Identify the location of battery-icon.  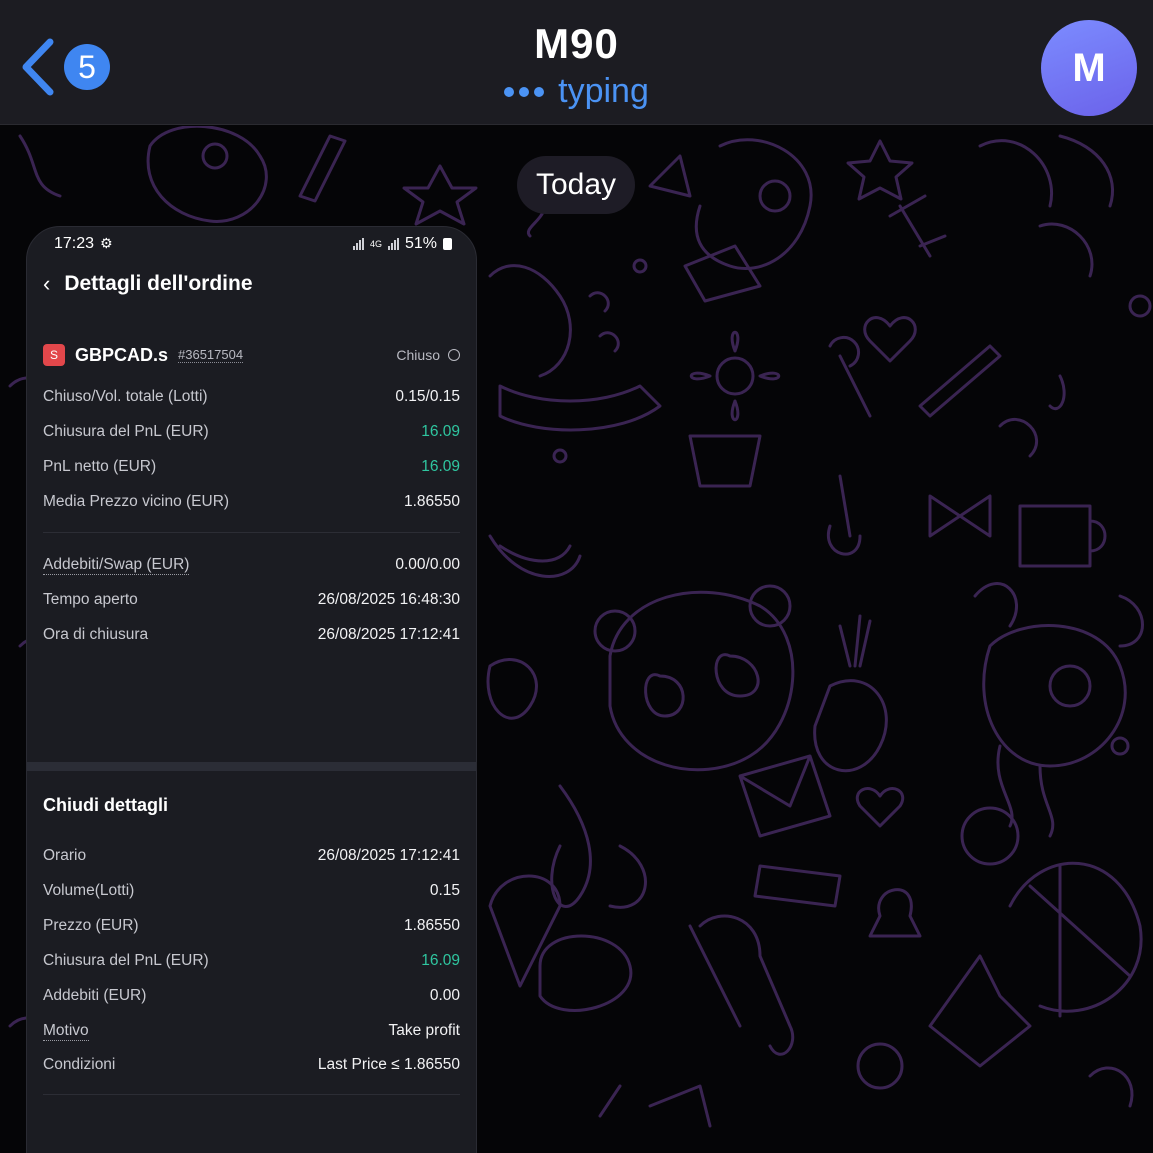
(447, 244).